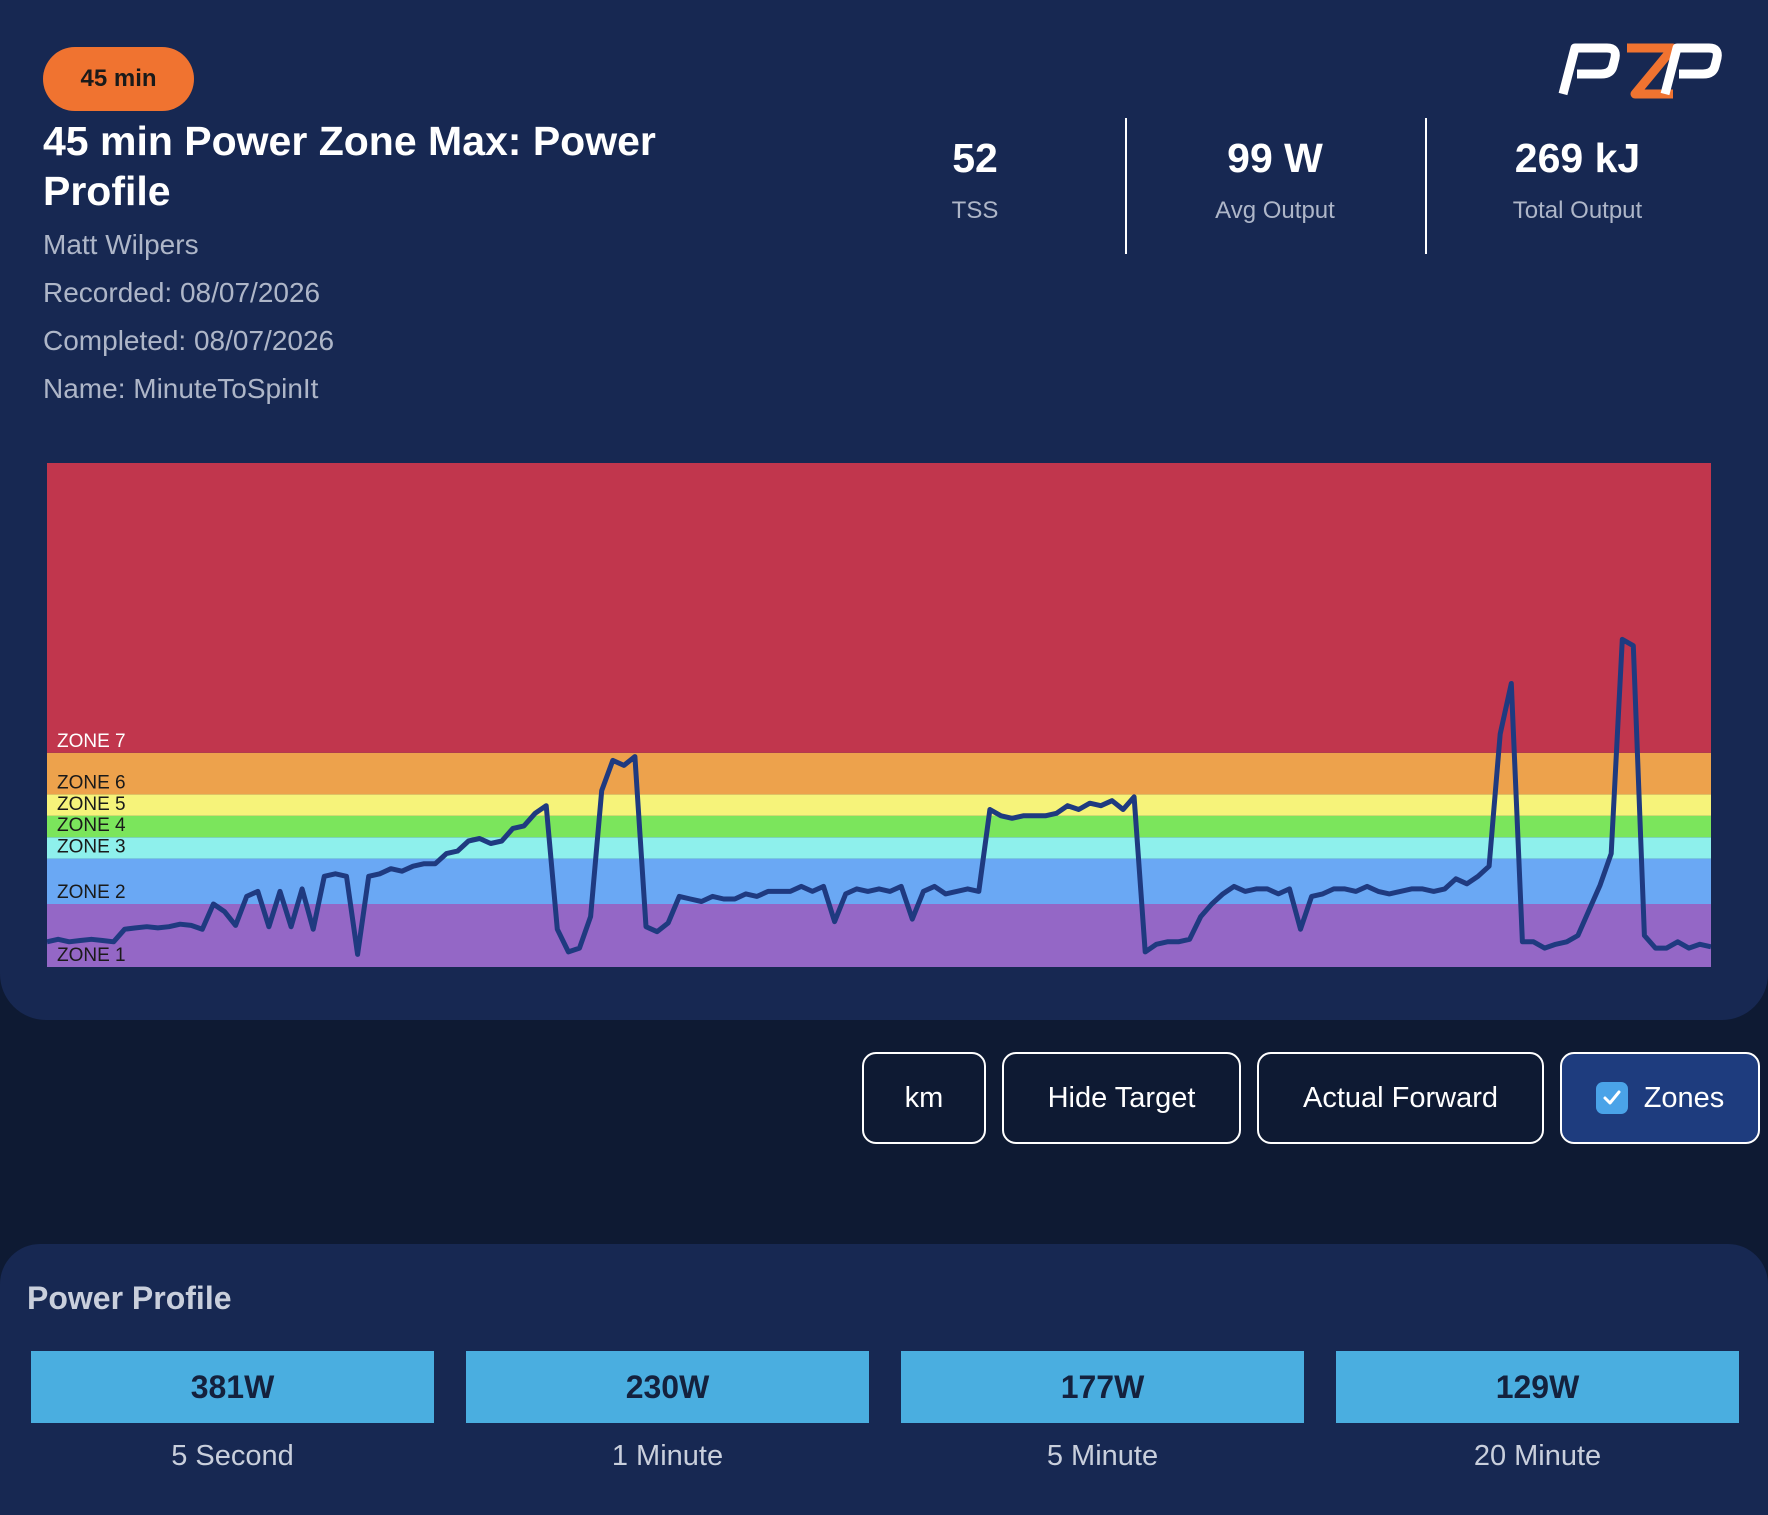  Describe the element at coordinates (182, 292) in the screenshot. I see `recorded-date: Recorded: 08/07/2026` at that location.